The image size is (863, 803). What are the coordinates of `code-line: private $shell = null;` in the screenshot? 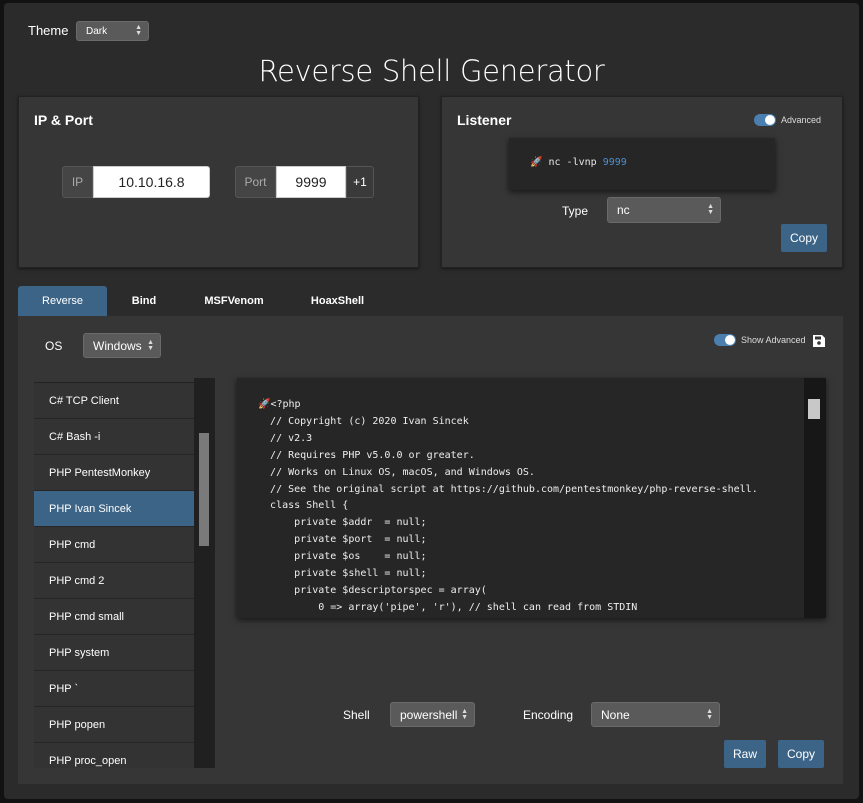 It's located at (348, 574).